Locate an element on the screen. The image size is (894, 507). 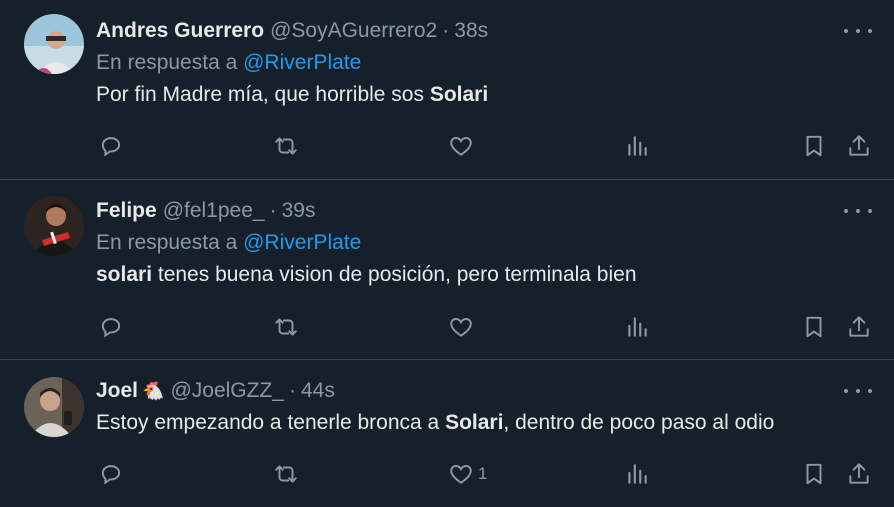
highlighted-term: solari is located at coordinates (124, 274).